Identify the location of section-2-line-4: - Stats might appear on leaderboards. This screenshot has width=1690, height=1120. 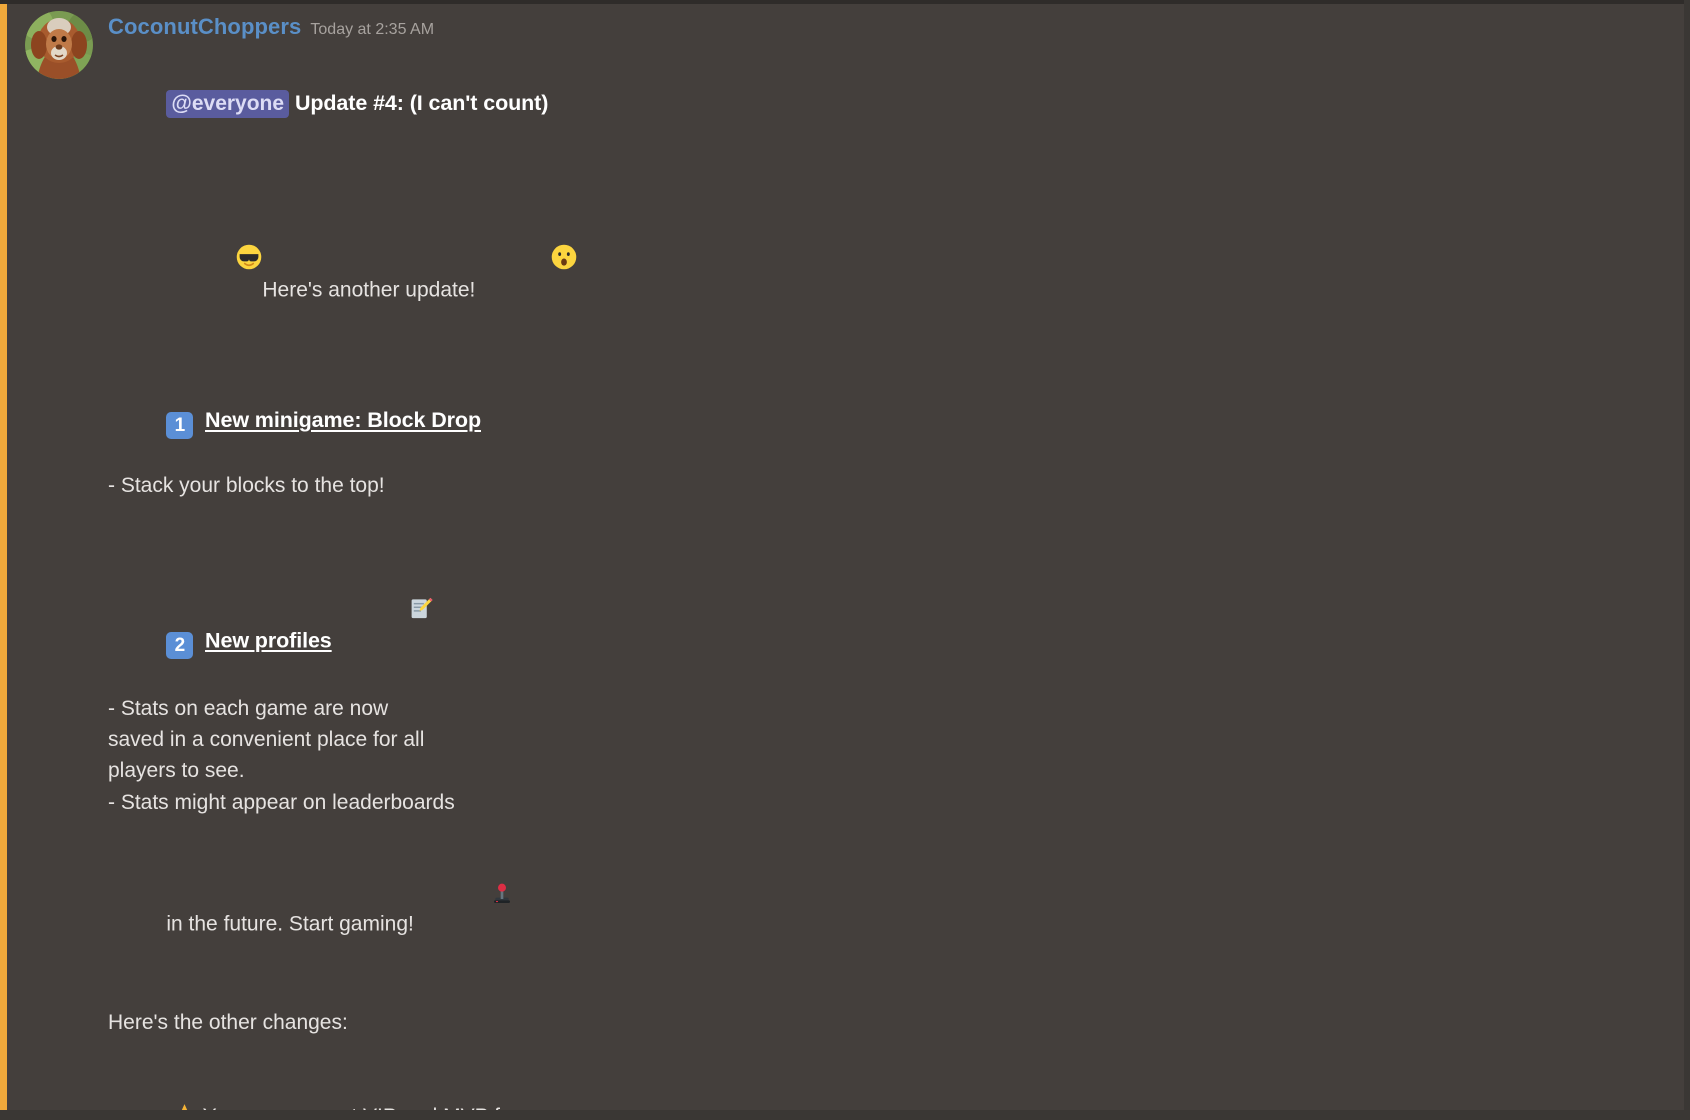
(281, 802).